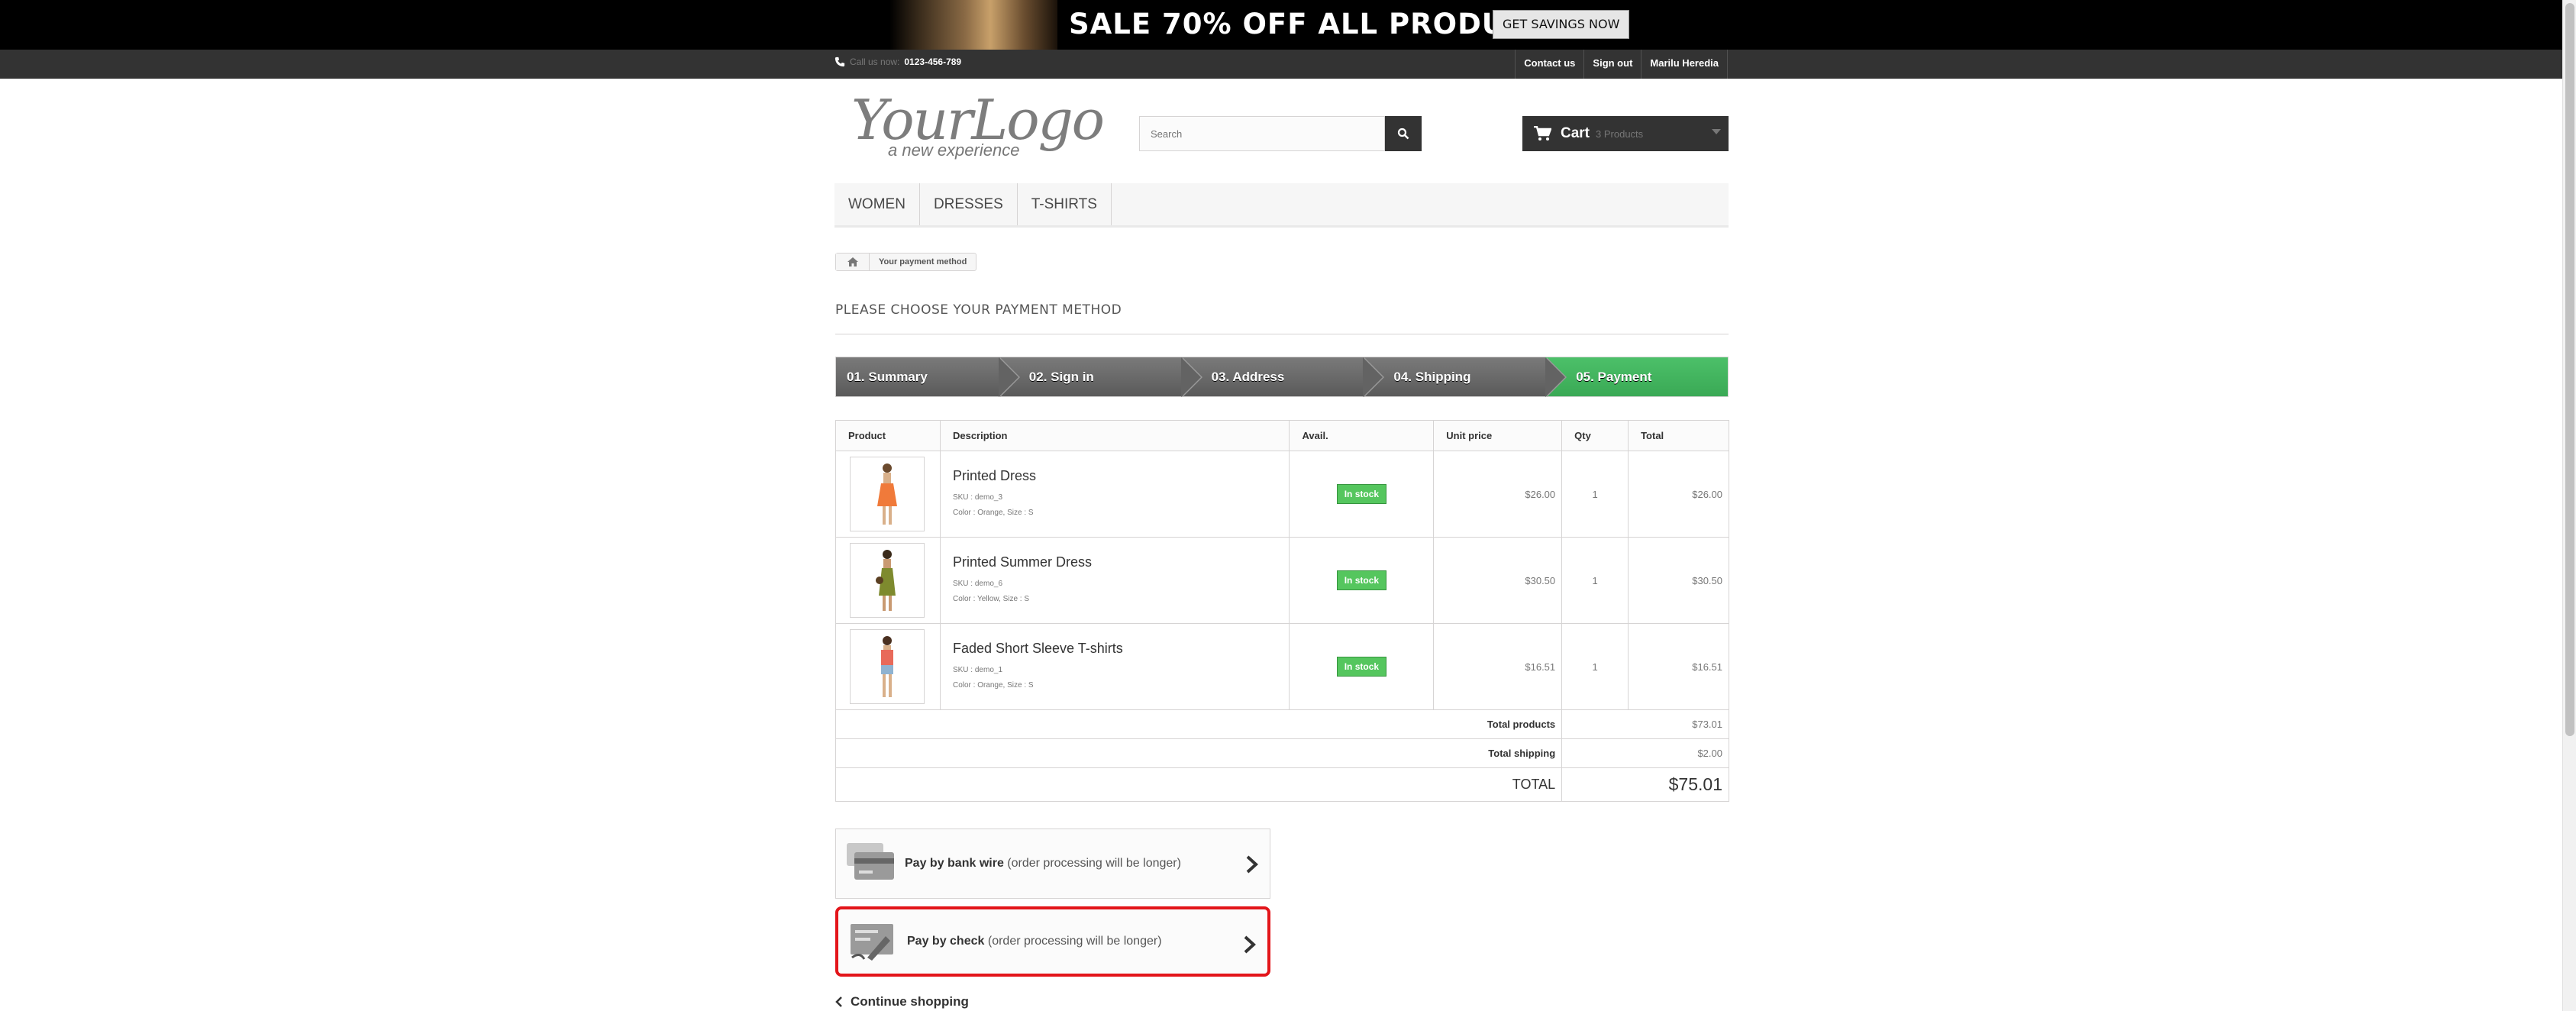 Image resolution: width=2576 pixels, height=1011 pixels. I want to click on bank-wire-note: (order processing will be longer), so click(1094, 864).